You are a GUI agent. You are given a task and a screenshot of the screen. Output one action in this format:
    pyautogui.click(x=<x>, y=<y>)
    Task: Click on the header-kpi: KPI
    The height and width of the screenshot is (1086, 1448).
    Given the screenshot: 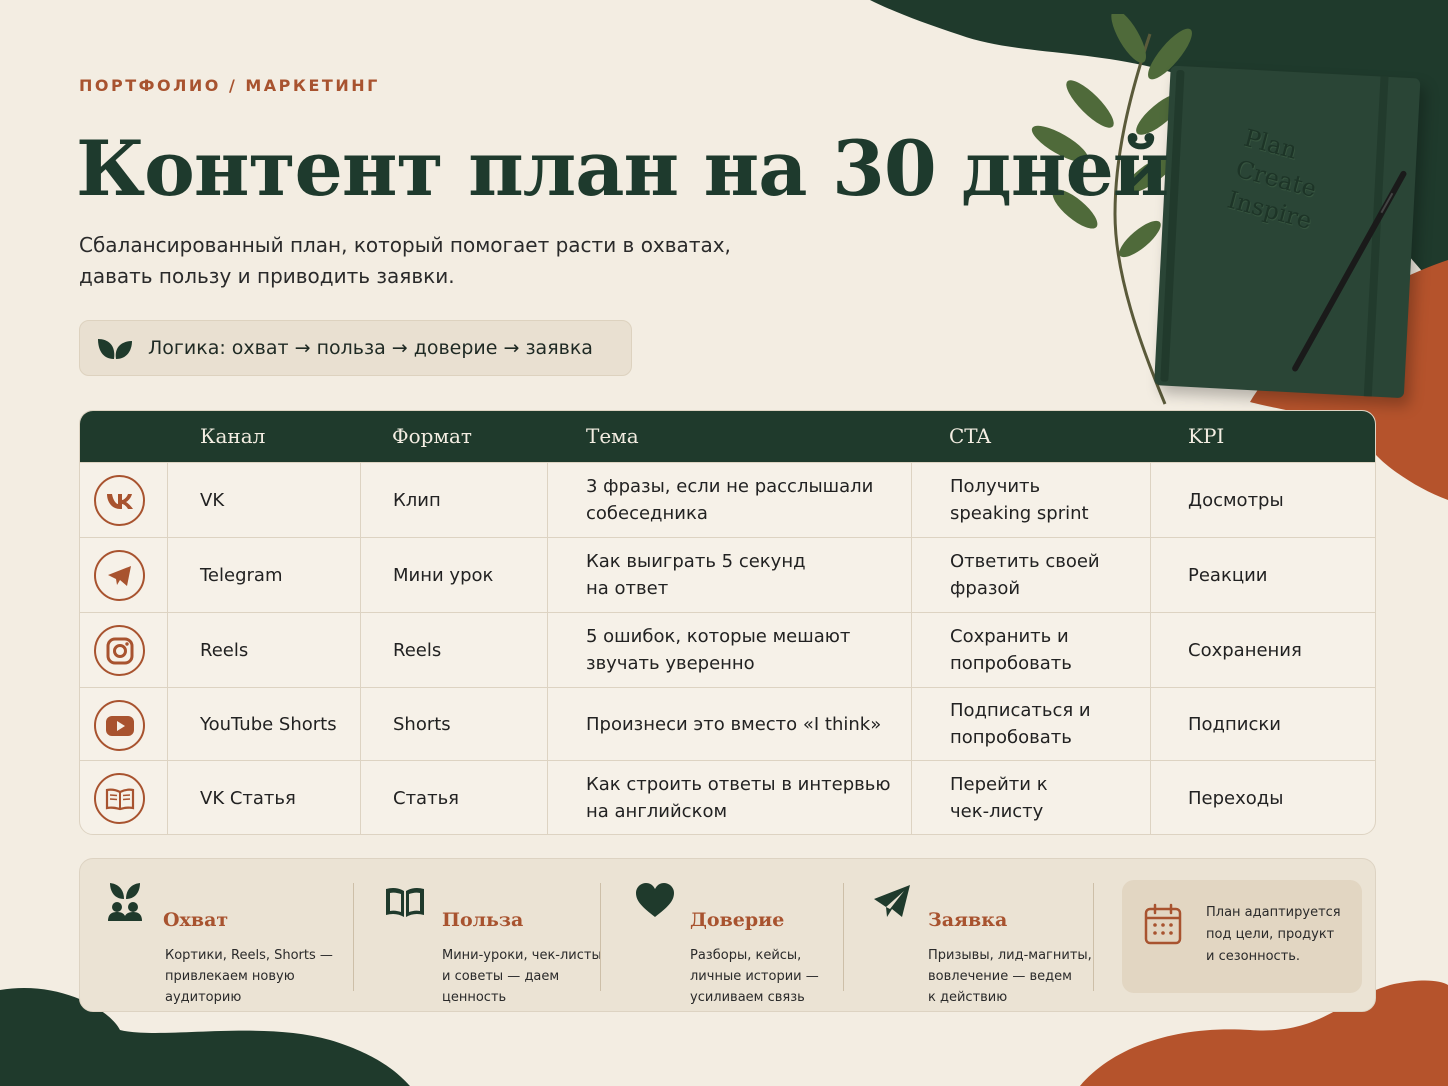 What is the action you would take?
    pyautogui.click(x=1206, y=436)
    